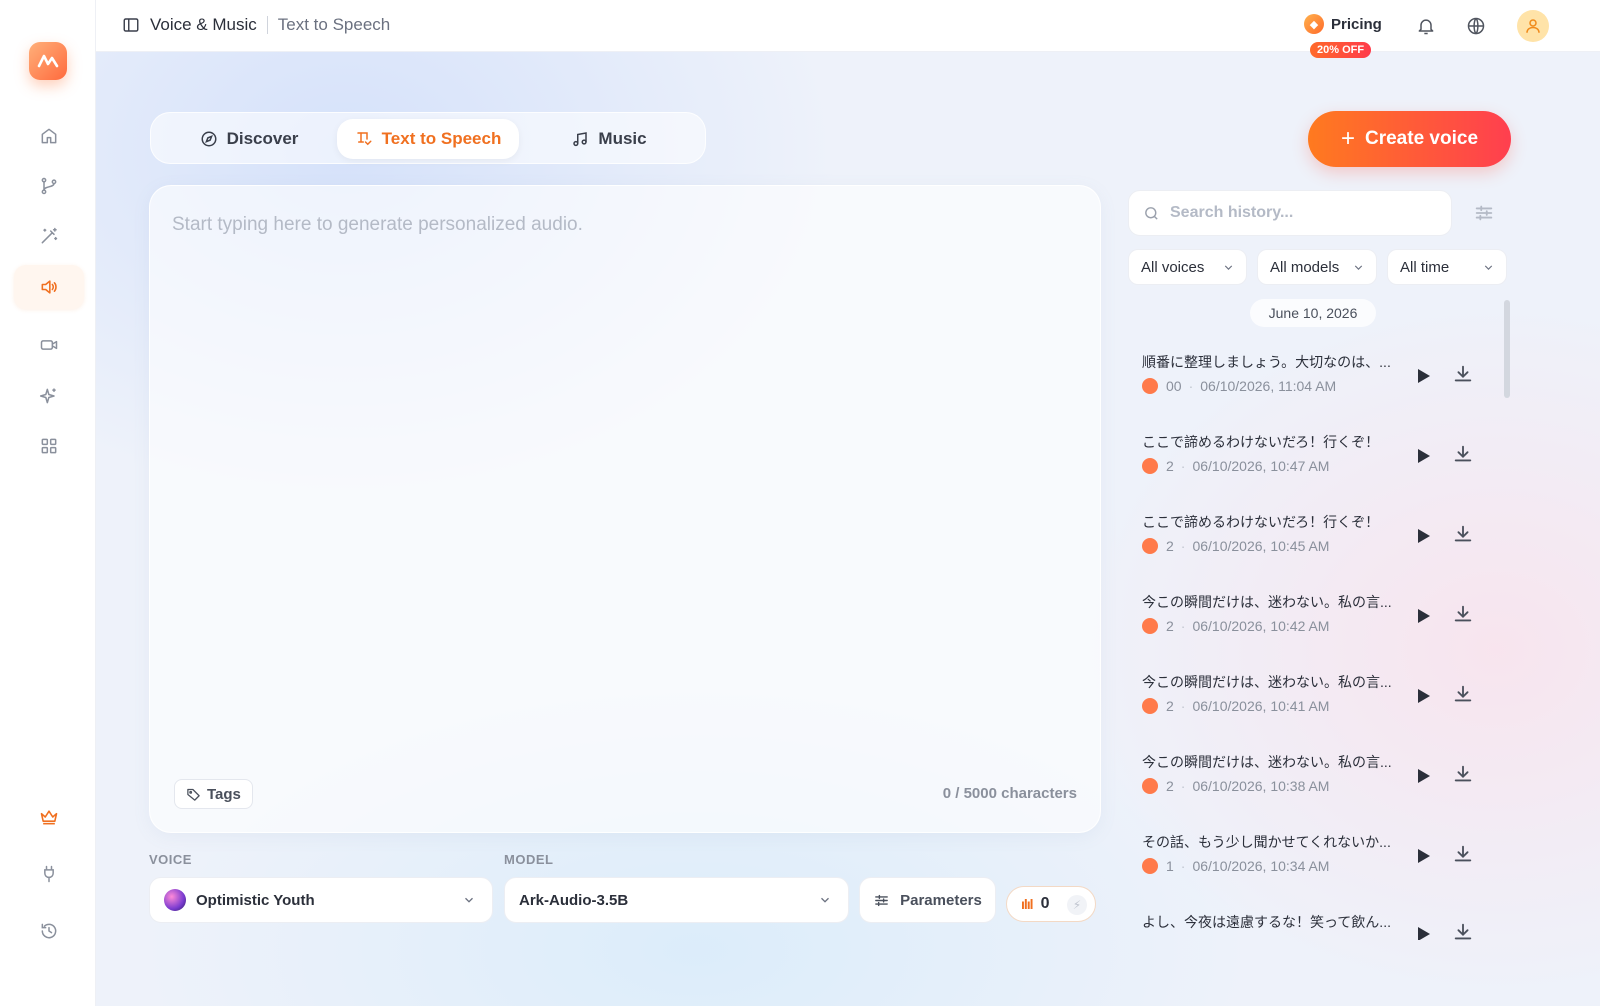  What do you see at coordinates (927, 900) in the screenshot?
I see `parameters-button: Parameters` at bounding box center [927, 900].